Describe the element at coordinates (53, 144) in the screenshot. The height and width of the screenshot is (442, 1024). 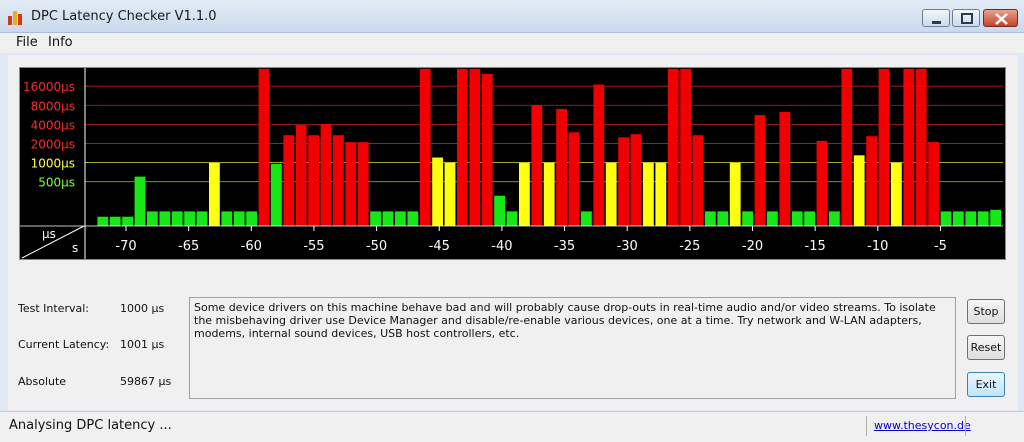
I see `y-tick-label: 2000µs` at that location.